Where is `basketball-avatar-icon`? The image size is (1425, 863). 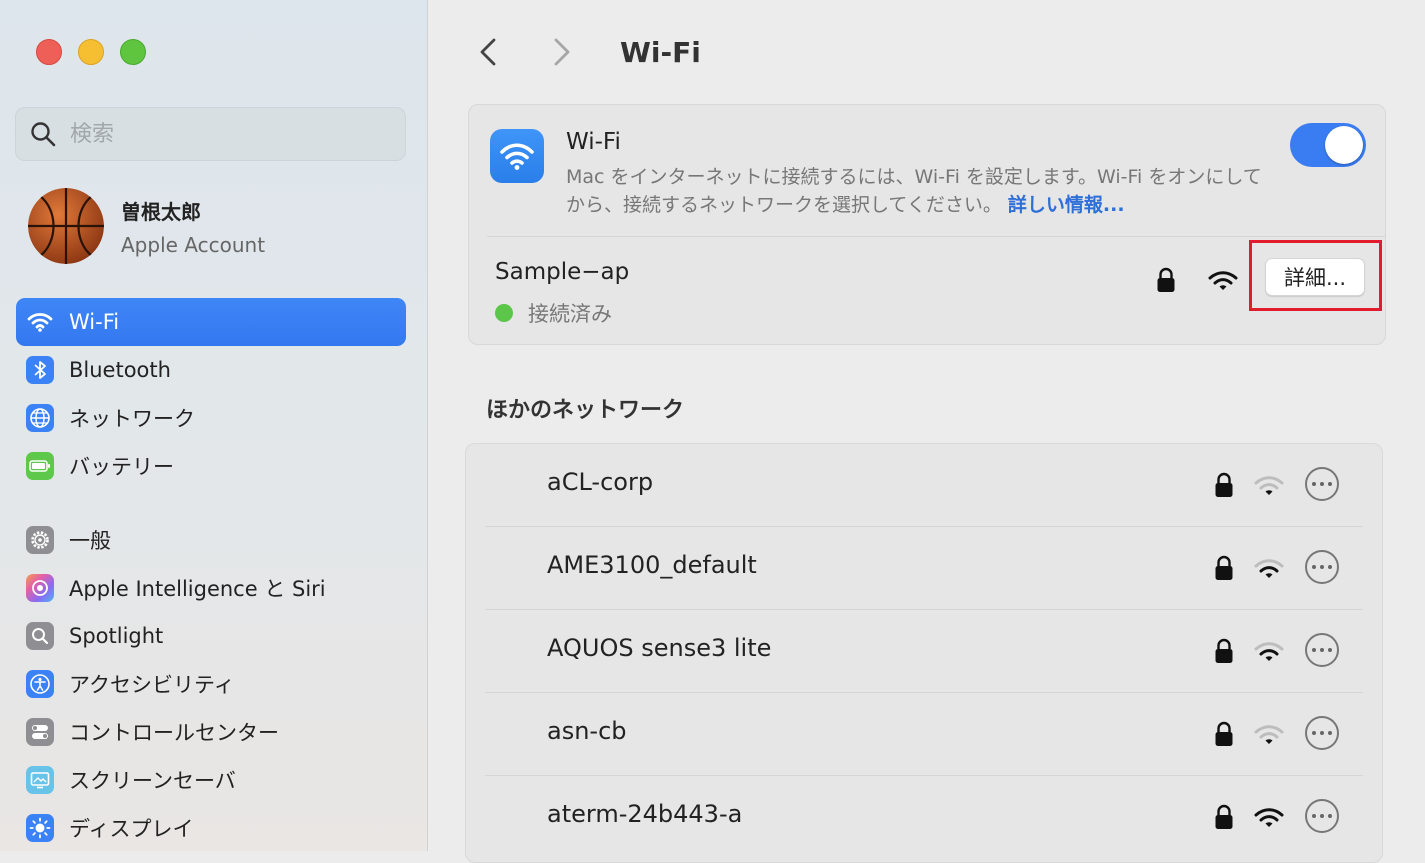 basketball-avatar-icon is located at coordinates (66, 226).